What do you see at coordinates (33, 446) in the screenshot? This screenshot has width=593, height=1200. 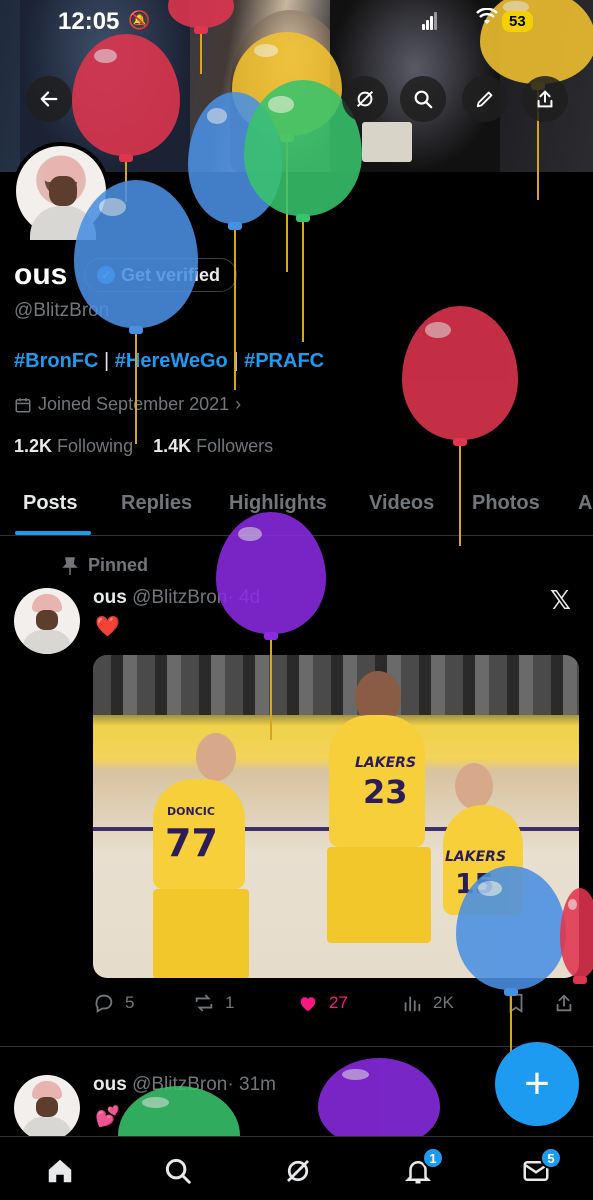 I see `following-count: 1.2K` at bounding box center [33, 446].